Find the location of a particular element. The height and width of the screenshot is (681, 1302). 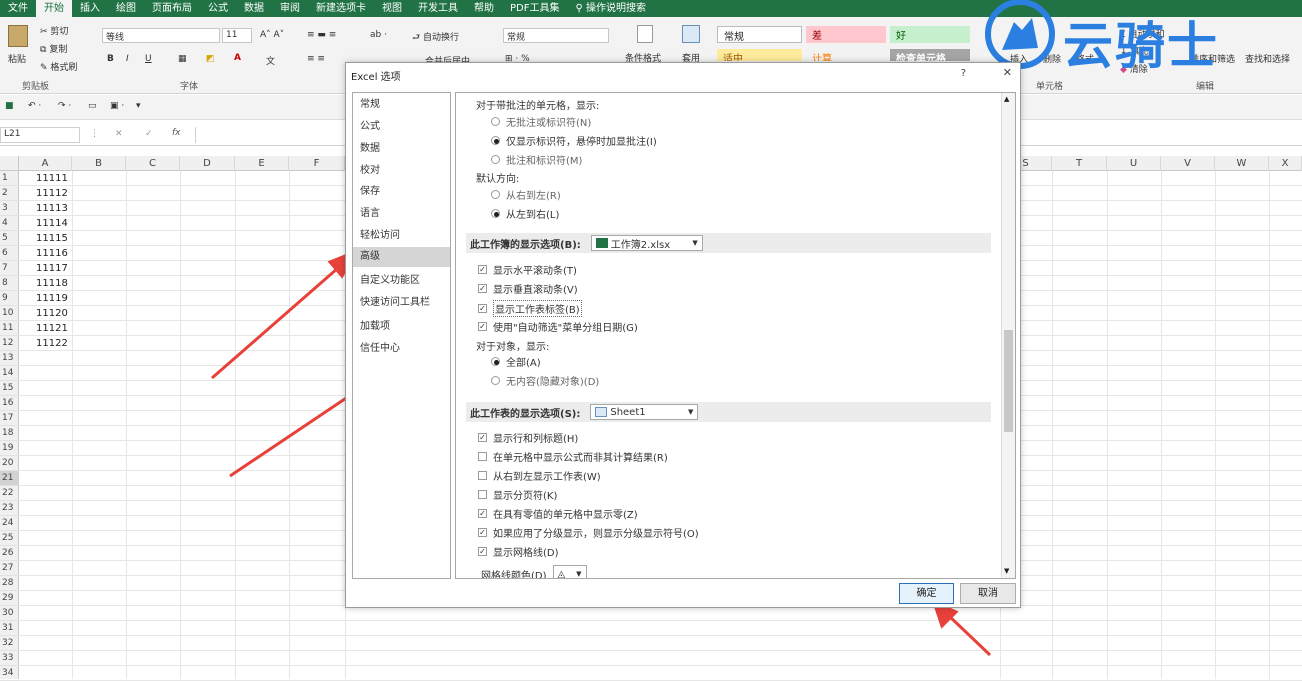

chk-sheet-tabs: ✓ 显示工作表标签(B) is located at coordinates (530, 308).